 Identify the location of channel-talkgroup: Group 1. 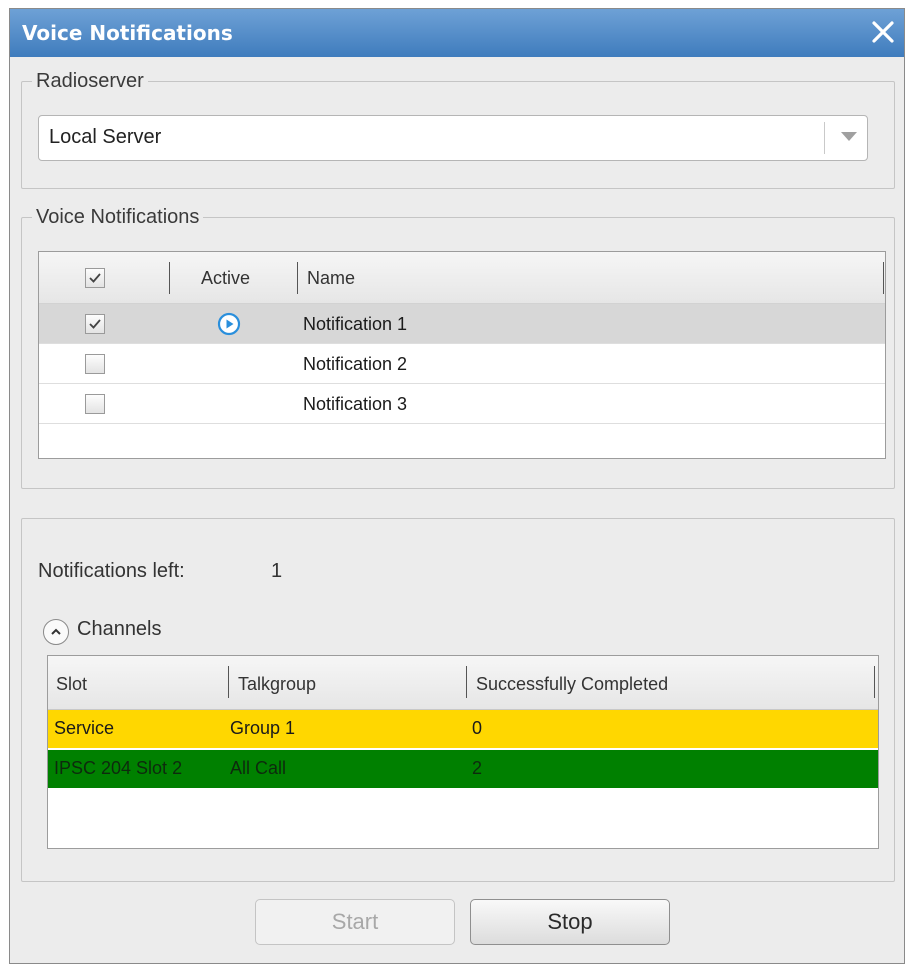
(263, 728).